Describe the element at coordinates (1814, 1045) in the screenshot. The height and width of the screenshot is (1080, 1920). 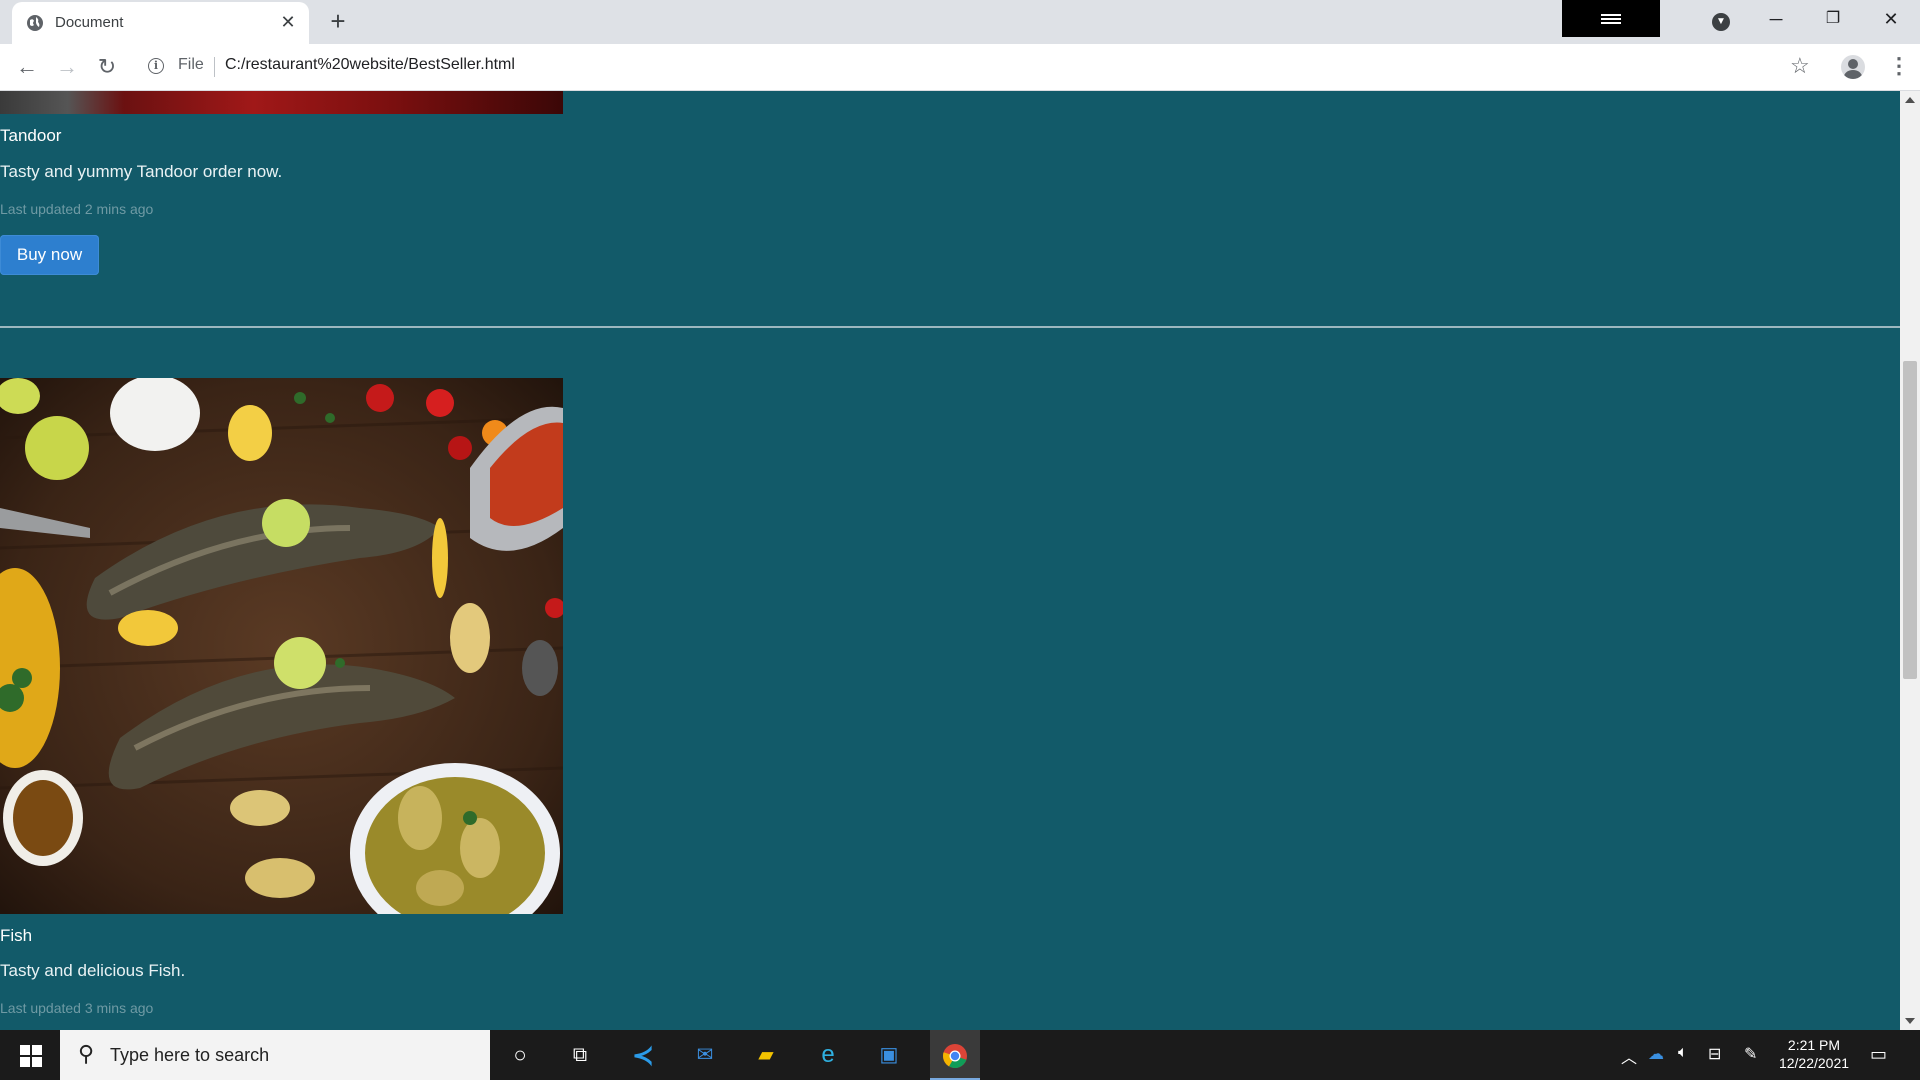
I see `clock-time: 2:21 PM` at that location.